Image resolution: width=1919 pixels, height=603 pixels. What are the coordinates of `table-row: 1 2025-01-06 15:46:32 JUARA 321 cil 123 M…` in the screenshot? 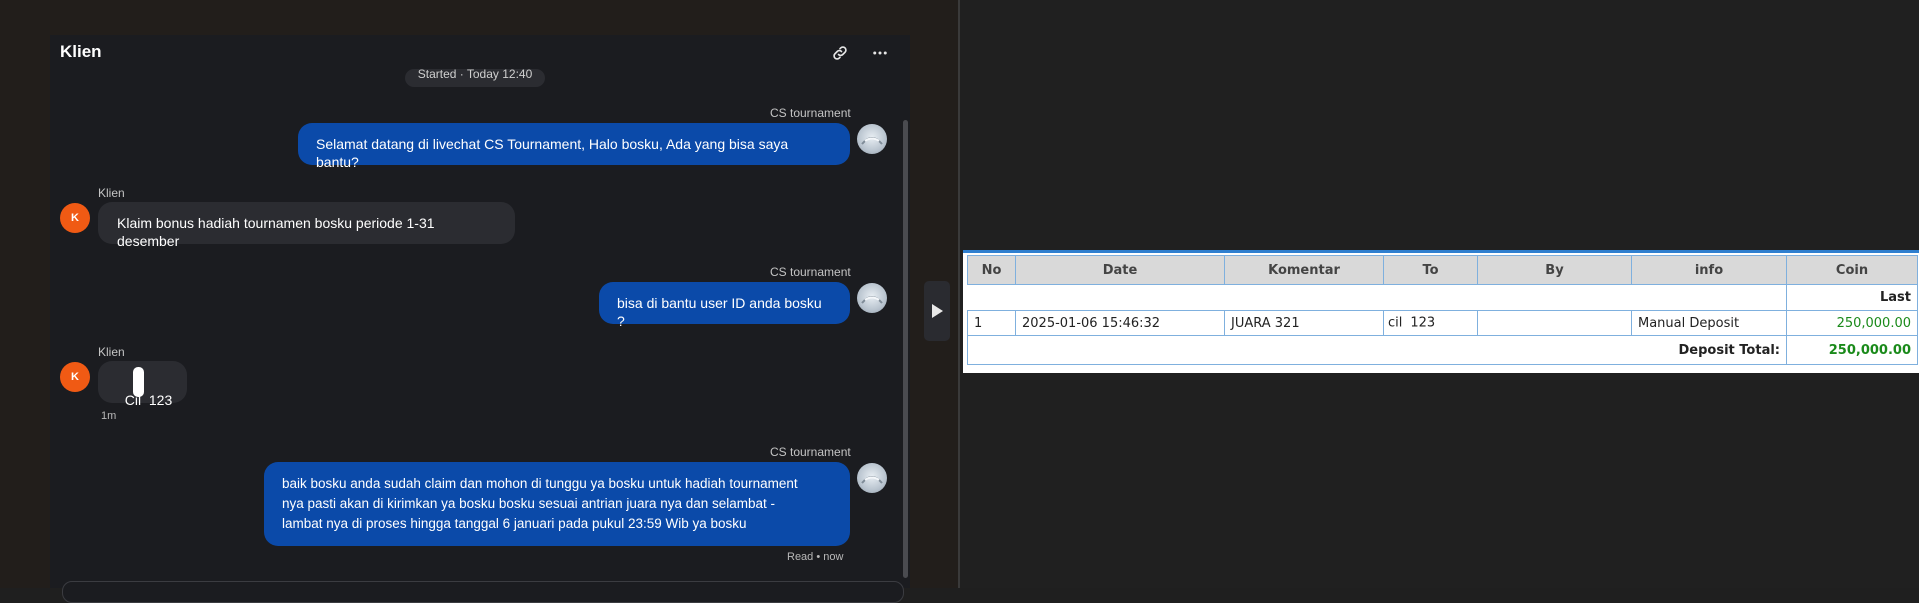 It's located at (1442, 323).